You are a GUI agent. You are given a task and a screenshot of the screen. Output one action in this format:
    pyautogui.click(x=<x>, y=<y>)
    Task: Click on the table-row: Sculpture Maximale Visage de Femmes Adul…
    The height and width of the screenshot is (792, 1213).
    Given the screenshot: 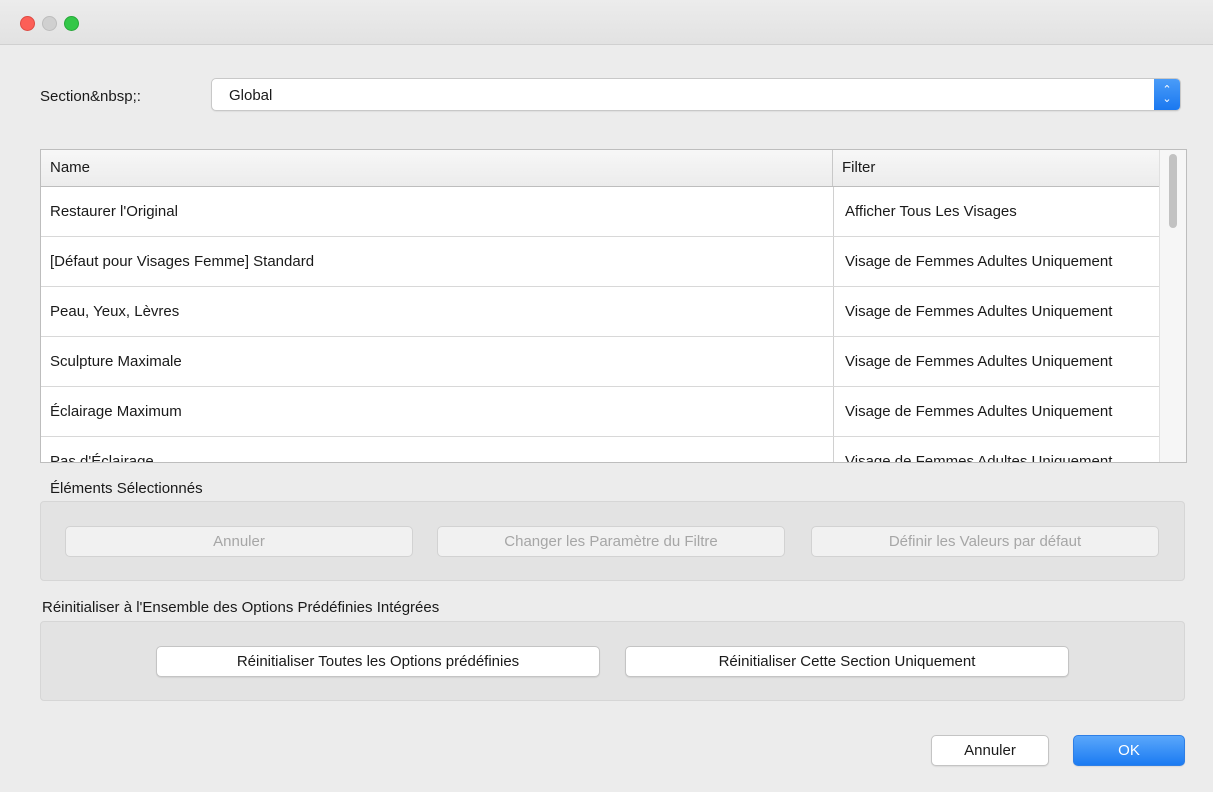 What is the action you would take?
    pyautogui.click(x=600, y=362)
    